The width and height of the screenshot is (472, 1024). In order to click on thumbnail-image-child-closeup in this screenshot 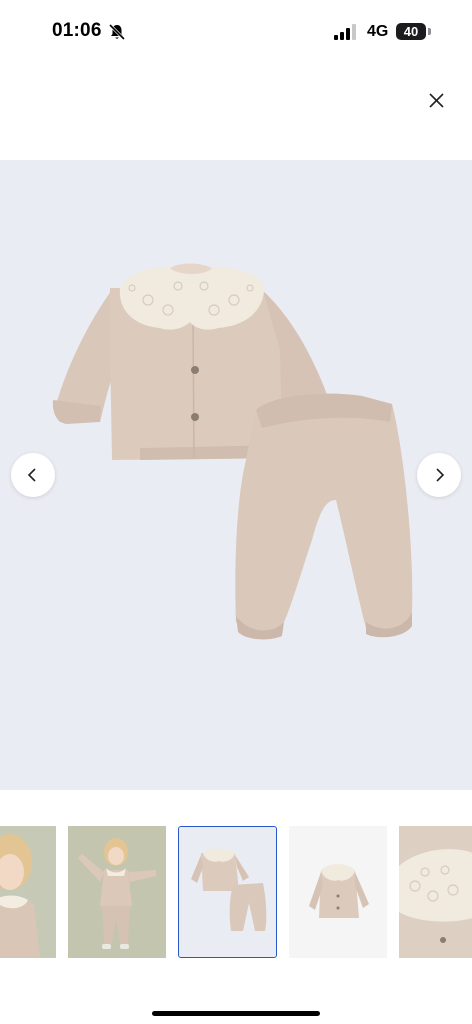, I will do `click(28, 892)`.